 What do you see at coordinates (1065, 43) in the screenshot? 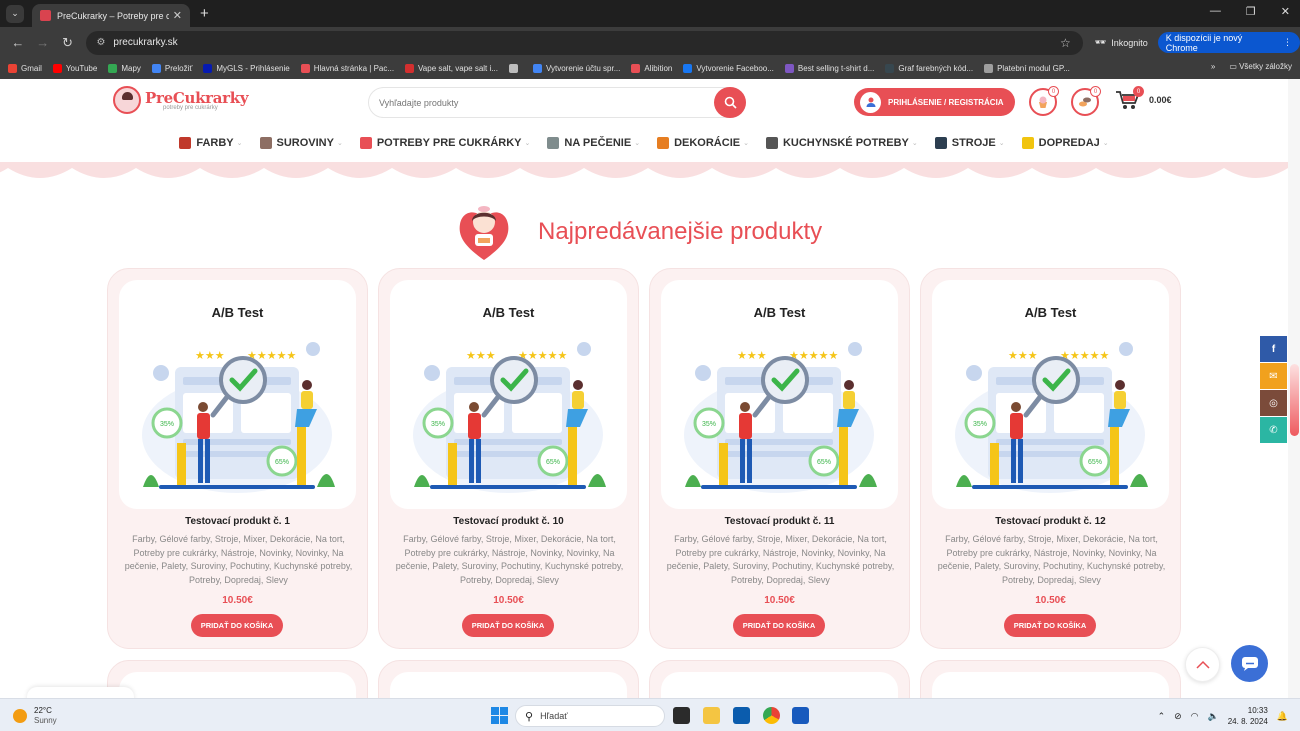
I see `bookmark-star-icon: ☆` at bounding box center [1065, 43].